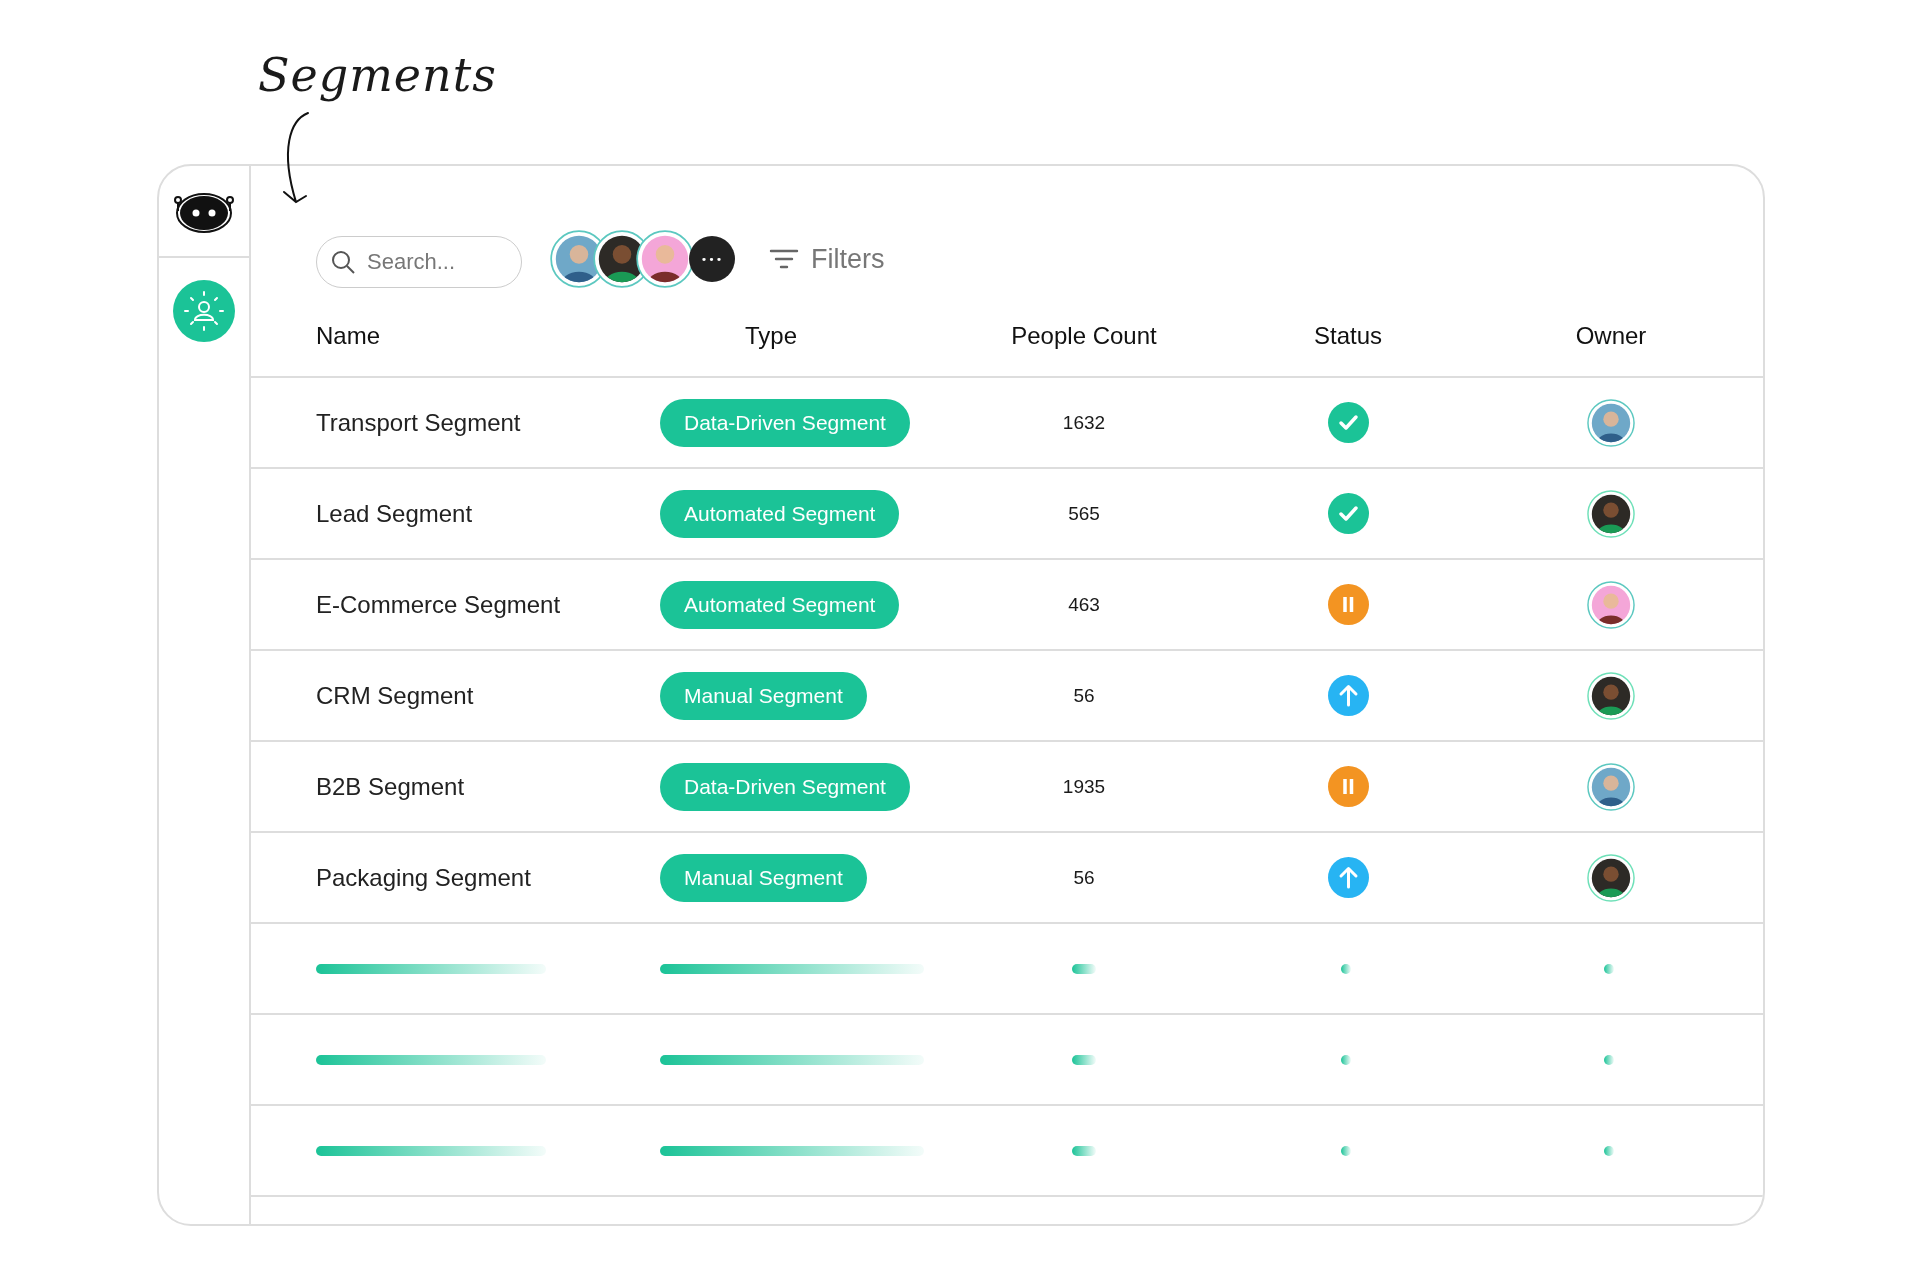  What do you see at coordinates (204, 311) in the screenshot?
I see `audience-nav-icon` at bounding box center [204, 311].